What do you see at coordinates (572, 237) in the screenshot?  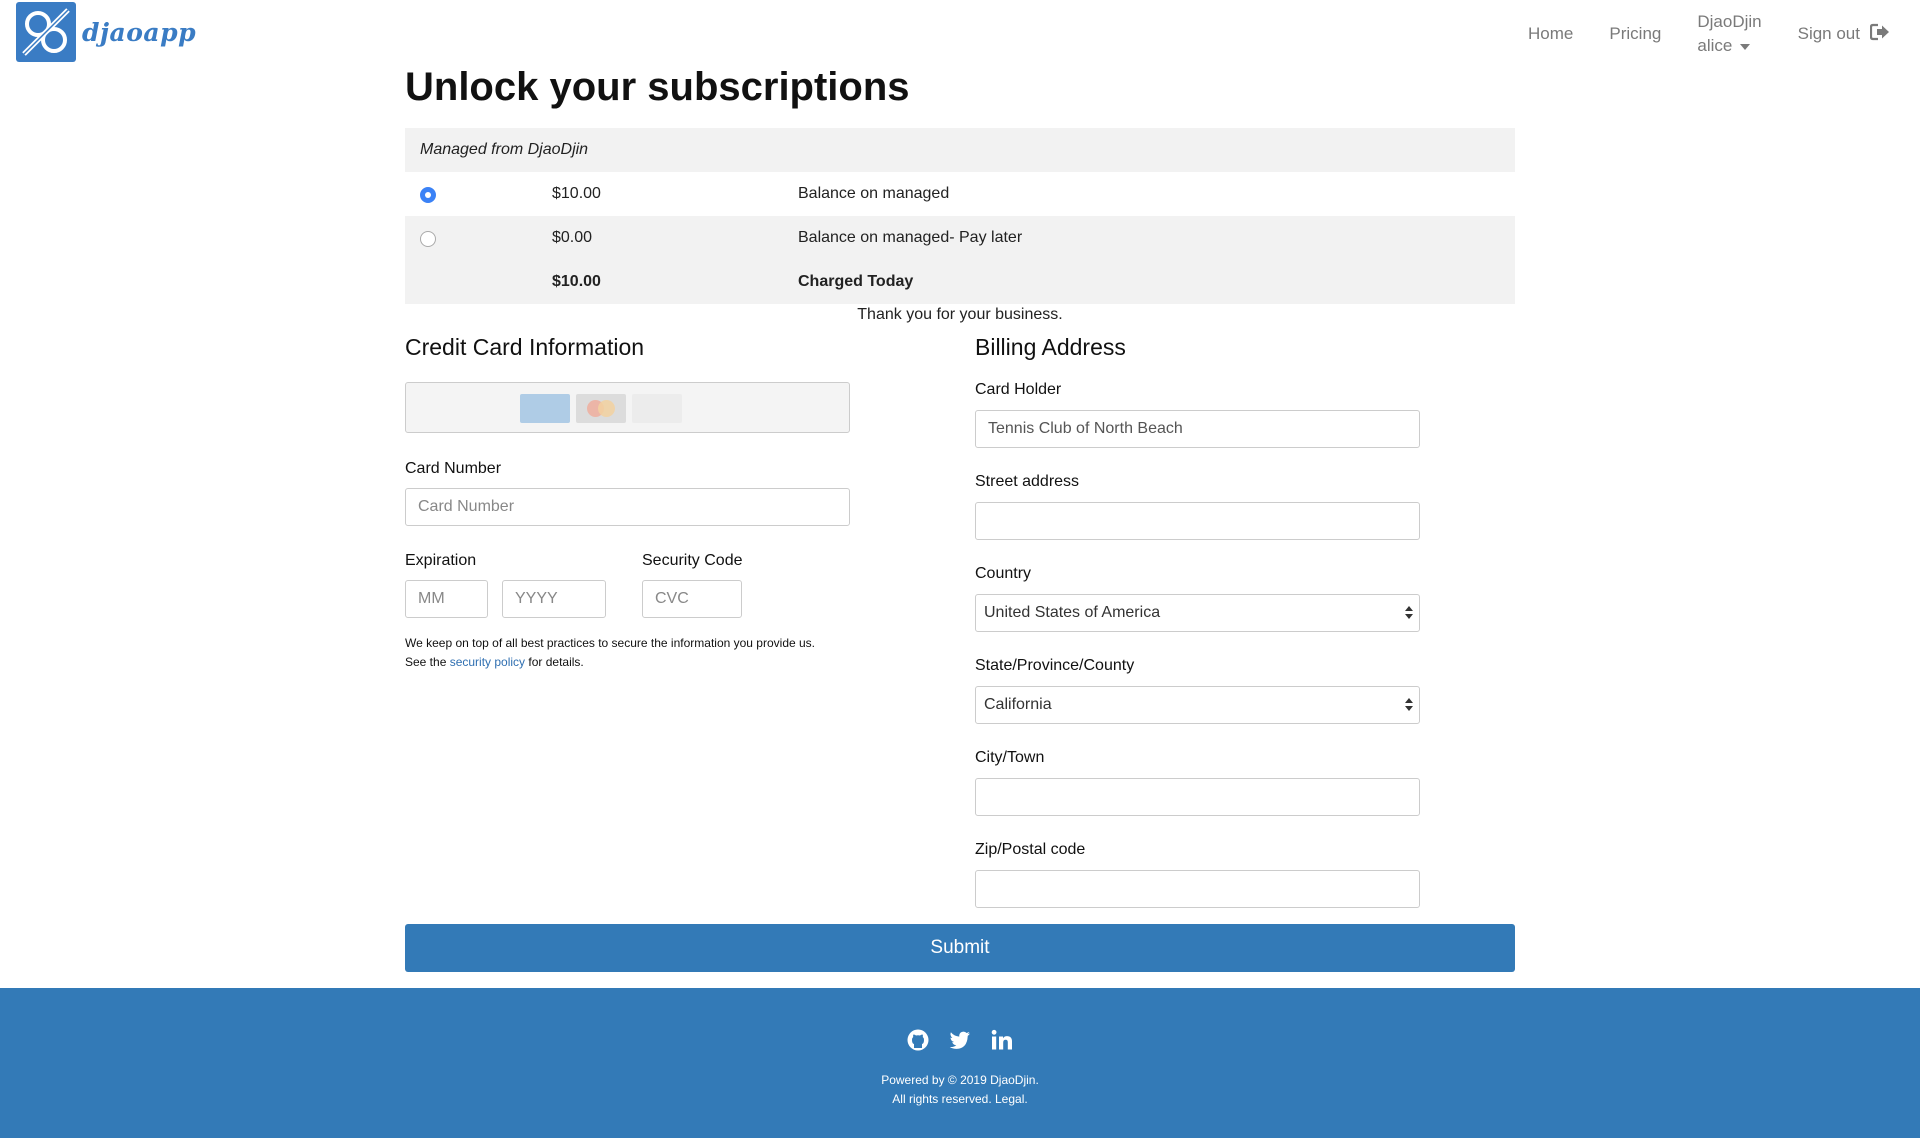 I see `plan-amount: $0.00` at bounding box center [572, 237].